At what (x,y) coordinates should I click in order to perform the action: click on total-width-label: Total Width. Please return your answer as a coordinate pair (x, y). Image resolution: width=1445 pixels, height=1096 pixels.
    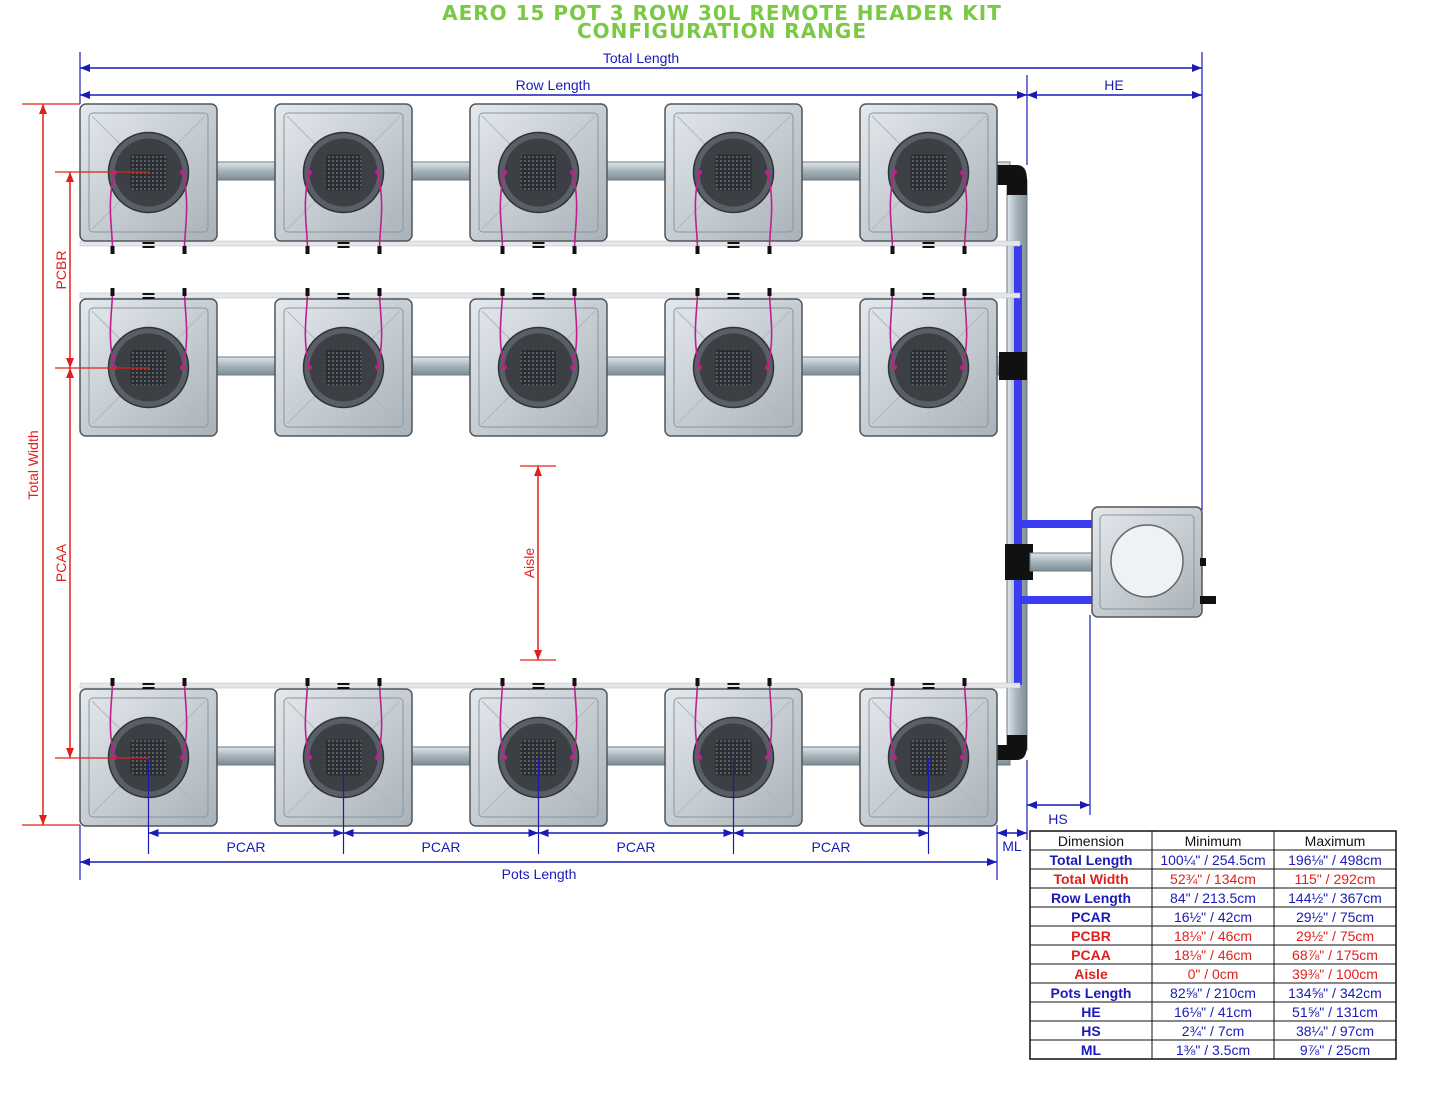
    Looking at the image, I should click on (33, 464).